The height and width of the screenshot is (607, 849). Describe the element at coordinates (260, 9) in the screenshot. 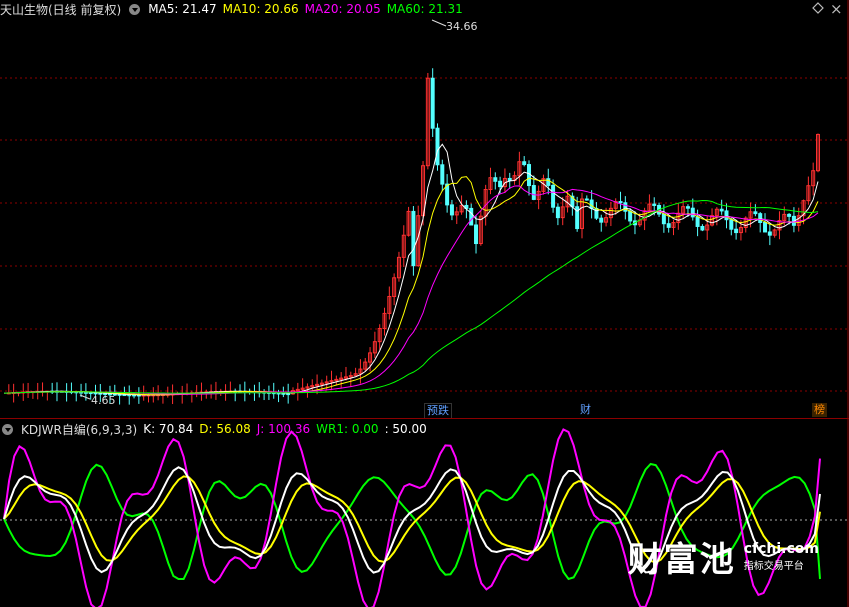

I see `ma10-label: MA10: 20.66` at that location.